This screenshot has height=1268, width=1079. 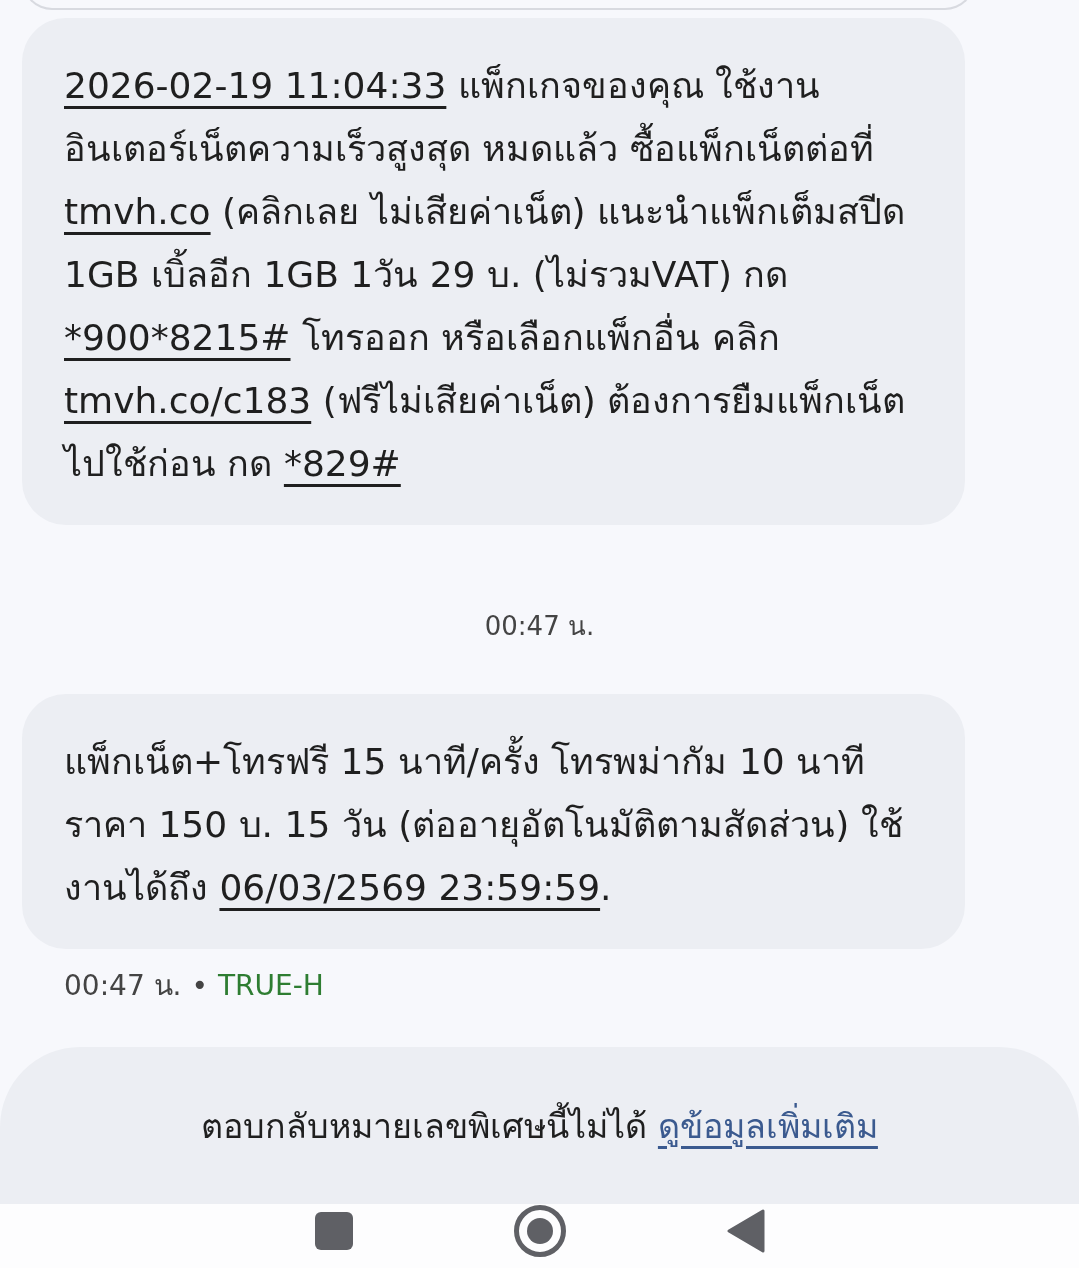 What do you see at coordinates (745, 1231) in the screenshot?
I see `back-icon` at bounding box center [745, 1231].